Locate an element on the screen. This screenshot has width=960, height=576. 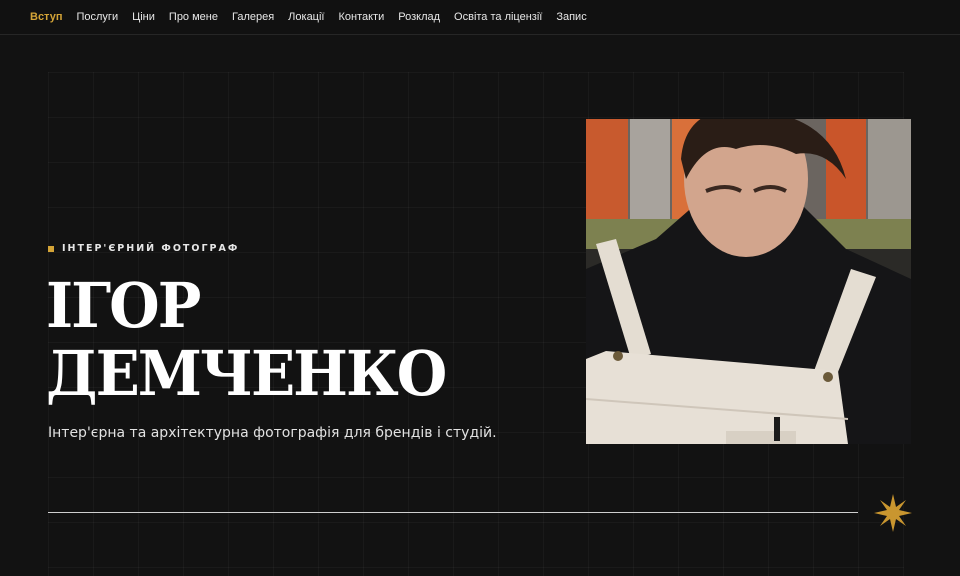
nav-item-education: Освіта та ліцензії is located at coordinates (498, 17).